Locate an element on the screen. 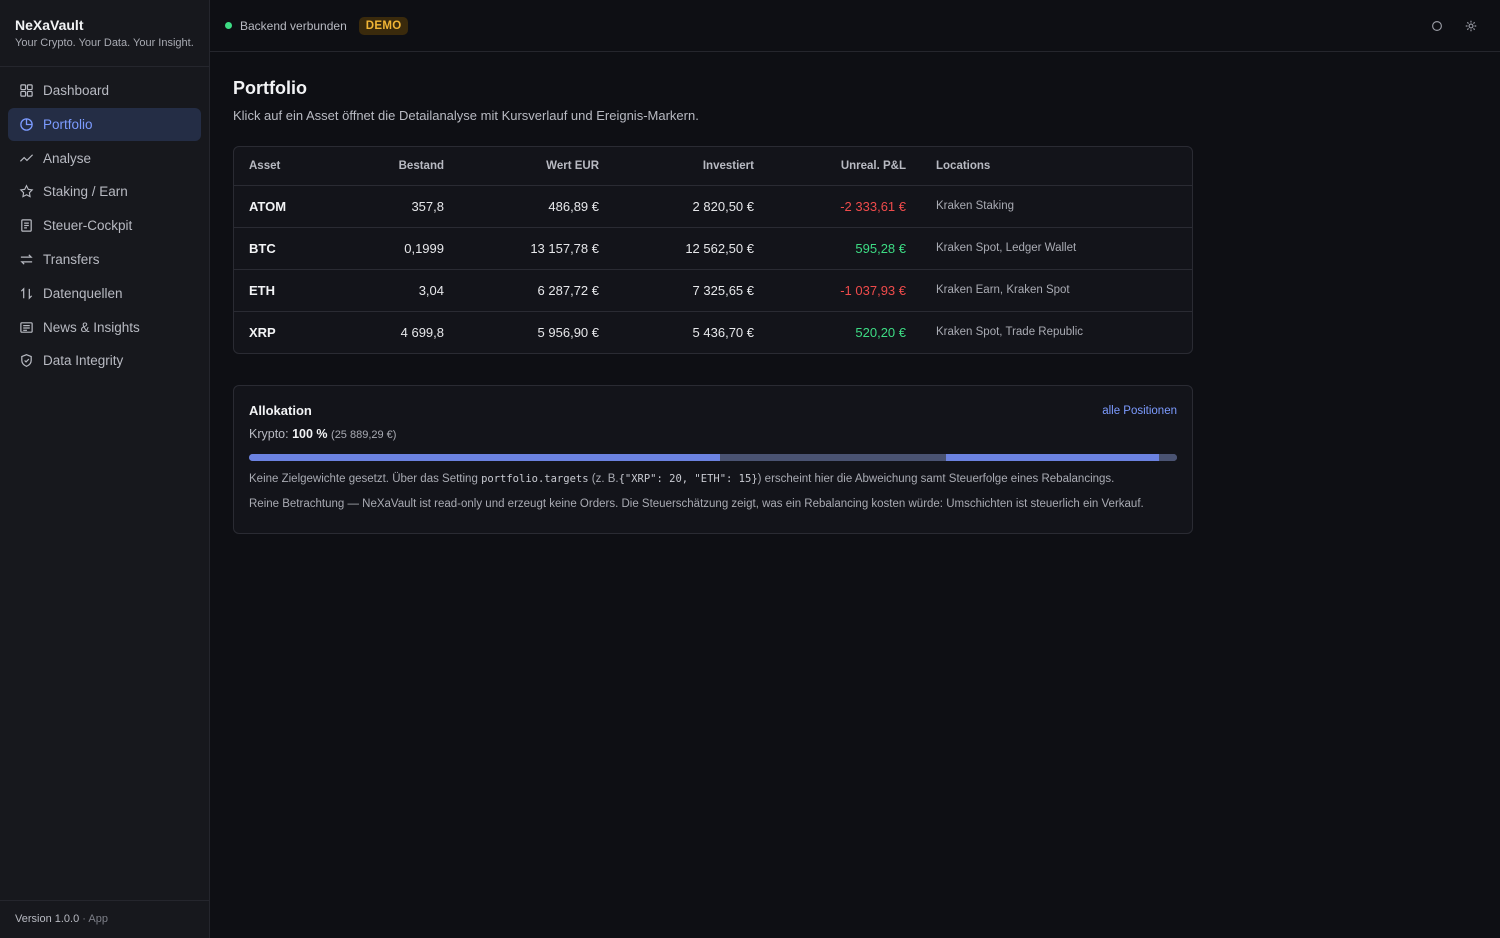  topbar: Backend verbunden DEMO is located at coordinates (855, 26).